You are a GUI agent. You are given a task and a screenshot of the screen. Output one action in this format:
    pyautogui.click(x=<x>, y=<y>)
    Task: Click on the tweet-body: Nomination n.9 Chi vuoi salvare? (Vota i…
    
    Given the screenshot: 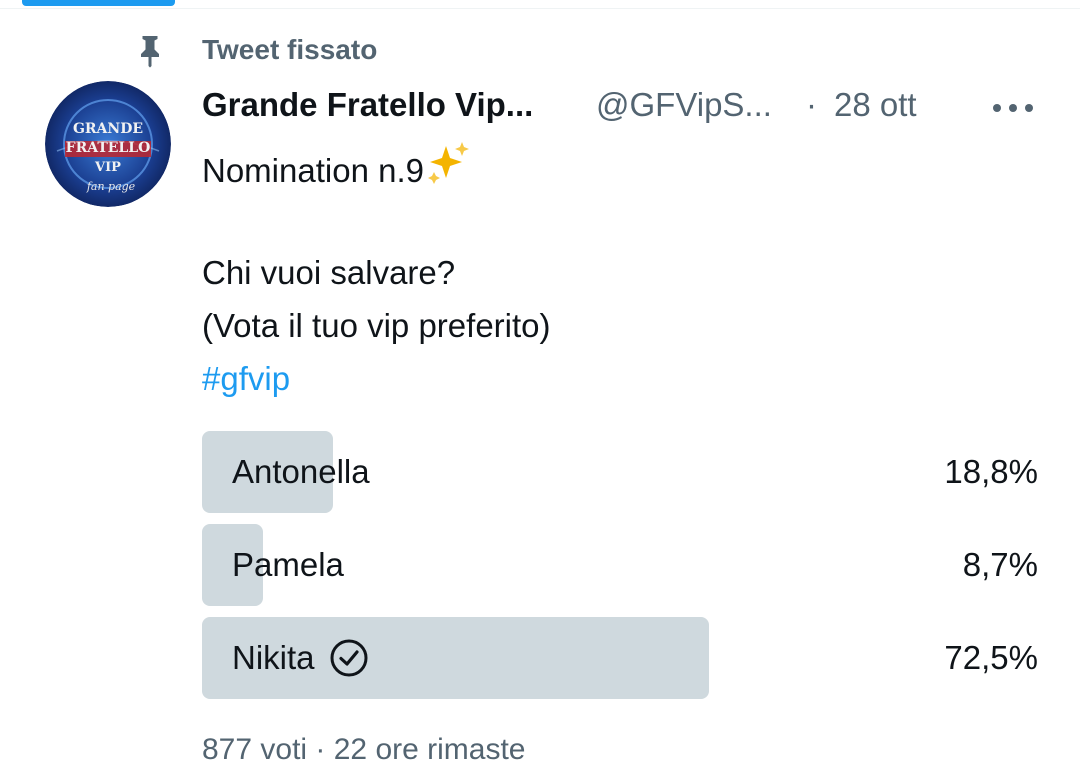 What is the action you would take?
    pyautogui.click(x=376, y=272)
    